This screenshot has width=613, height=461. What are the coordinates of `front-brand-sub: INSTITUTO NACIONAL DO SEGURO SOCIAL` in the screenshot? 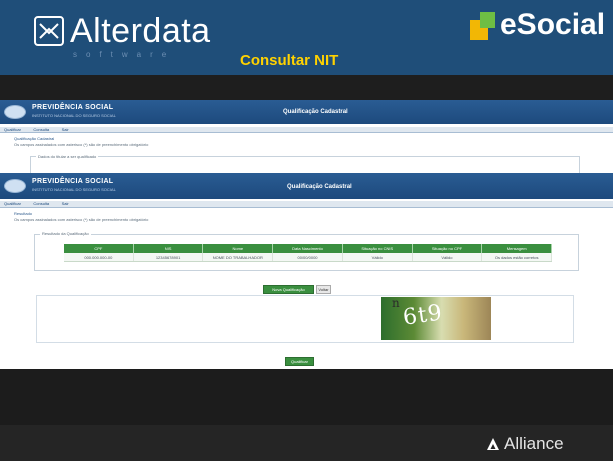 It's located at (74, 189).